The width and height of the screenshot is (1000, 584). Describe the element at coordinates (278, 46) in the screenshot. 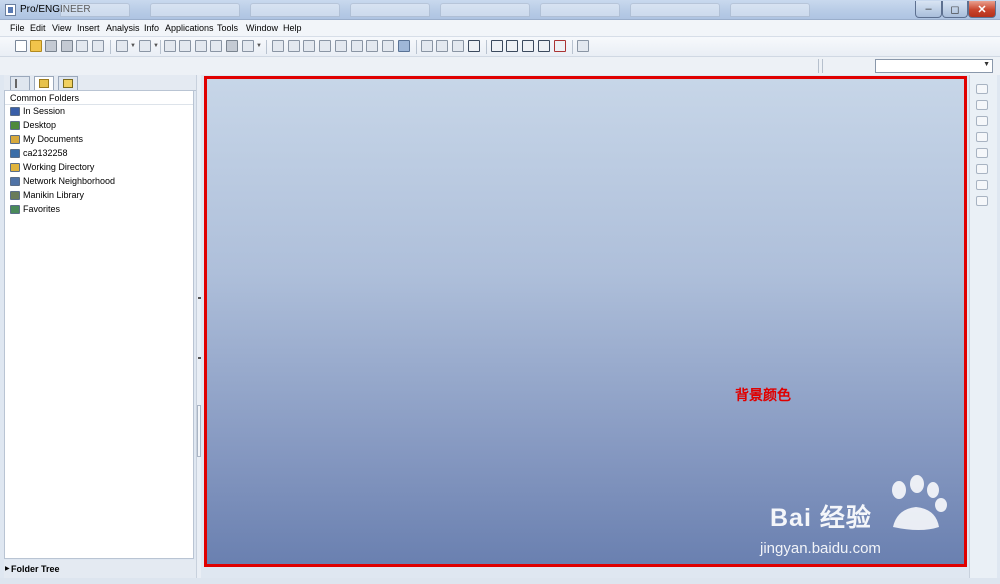

I see `repaint-icon` at that location.